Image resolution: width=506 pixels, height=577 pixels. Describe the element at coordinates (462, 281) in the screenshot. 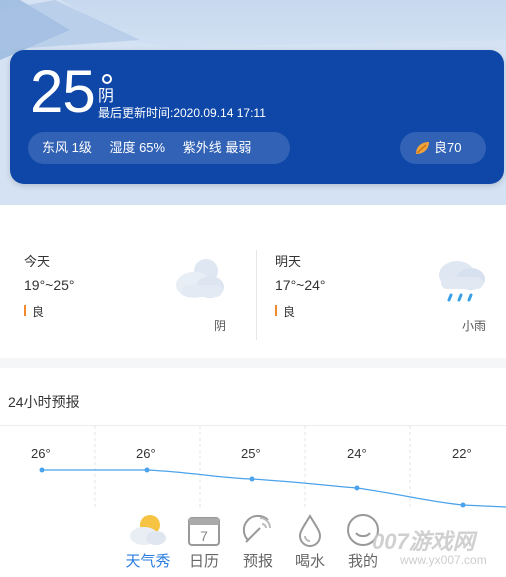

I see `light-rain-icon` at that location.